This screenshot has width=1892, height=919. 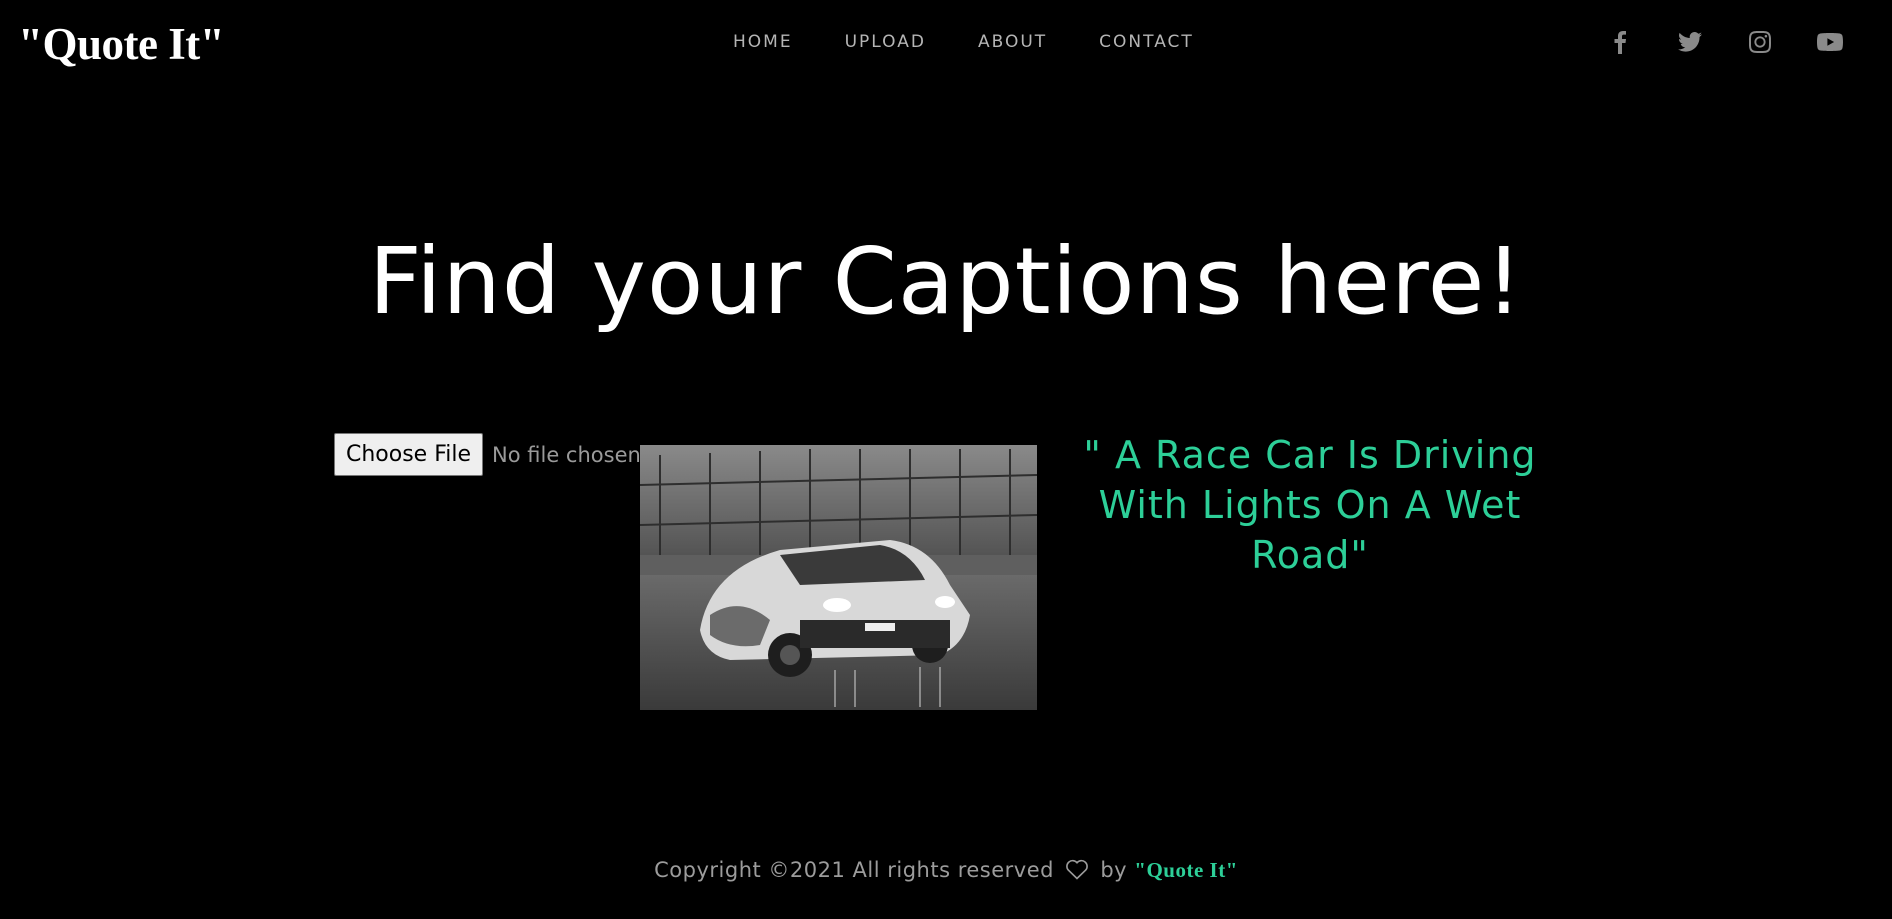 What do you see at coordinates (409, 454) in the screenshot?
I see `choose-file-button: Choose File` at bounding box center [409, 454].